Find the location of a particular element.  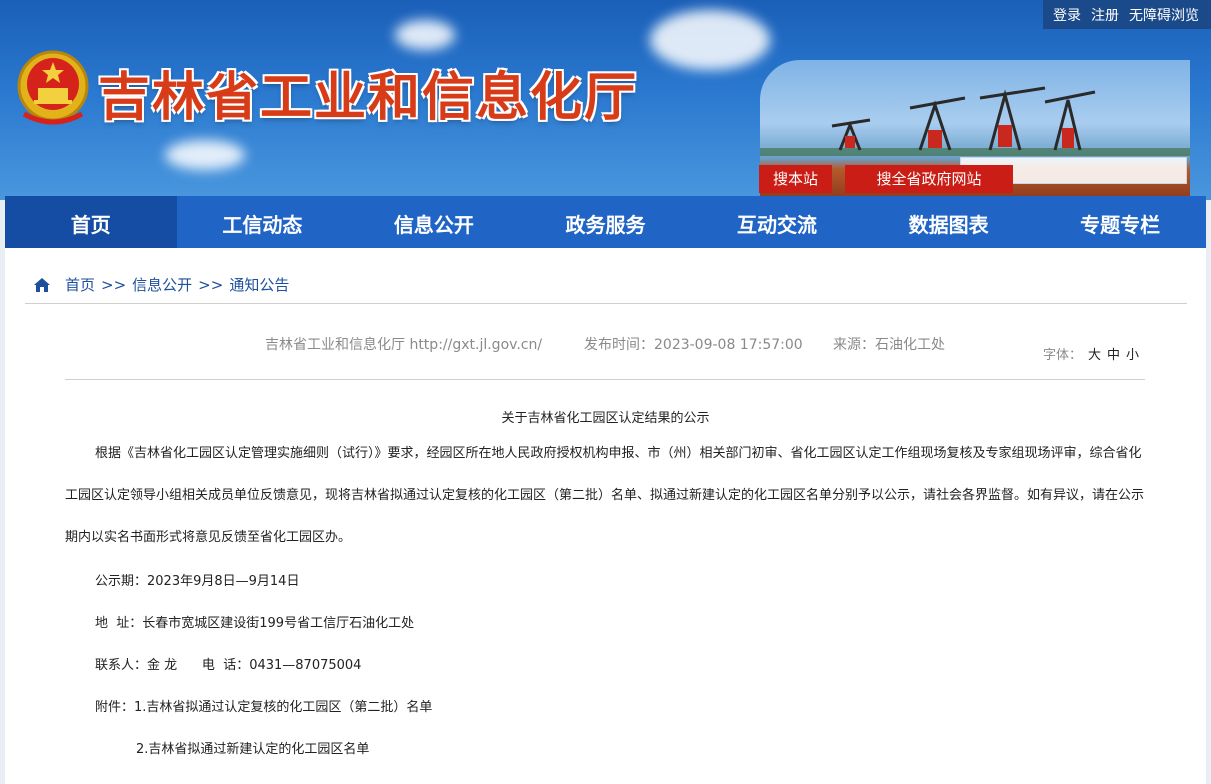

meta-source-site: 吉林省工业和信息化厅 http://gxt.jl.gov.cn/ is located at coordinates (404, 345).